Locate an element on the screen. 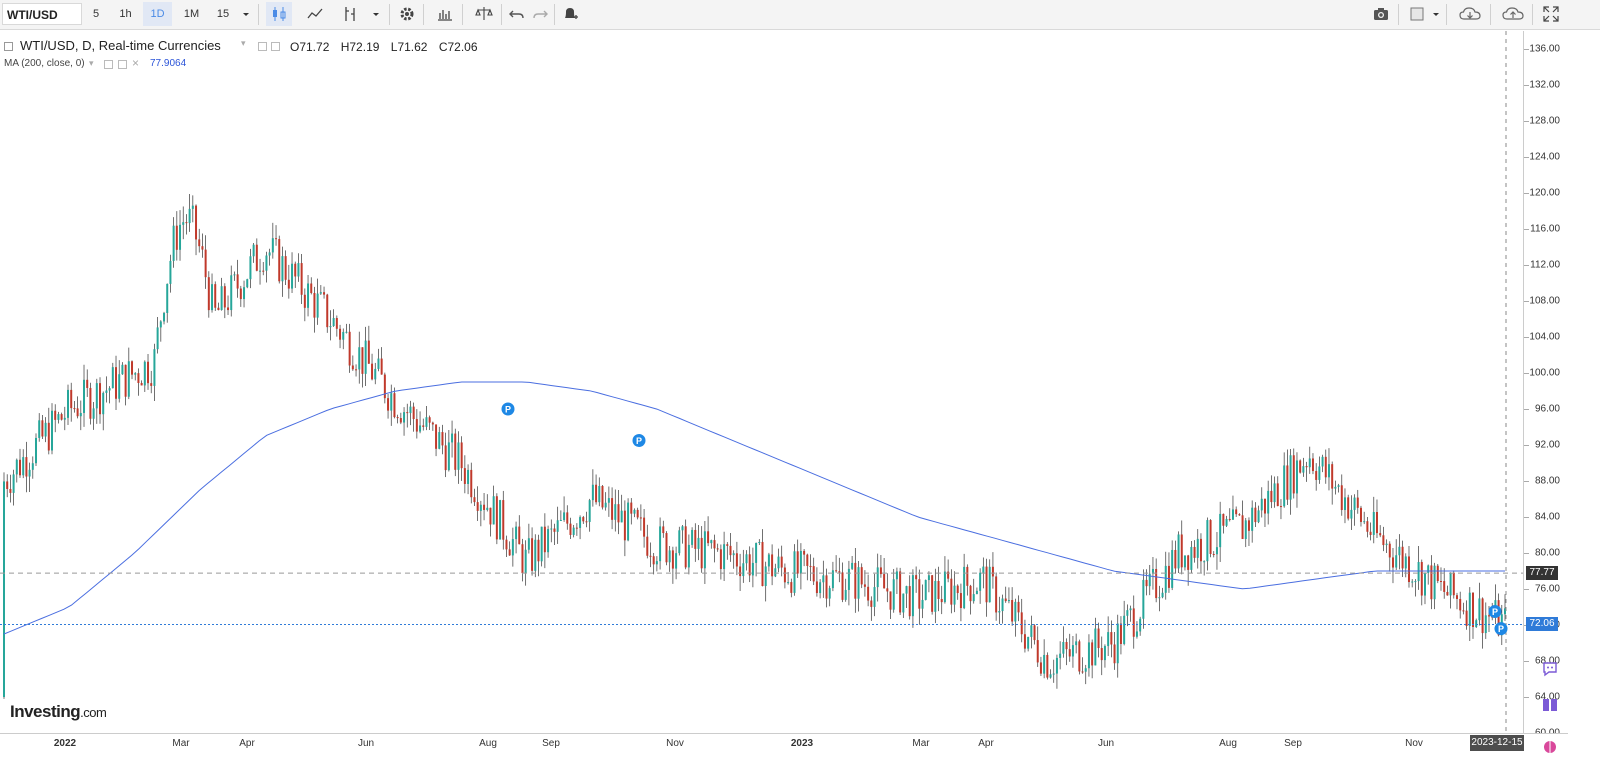 The width and height of the screenshot is (1600, 766). legend-settings-icon is located at coordinates (275, 46).